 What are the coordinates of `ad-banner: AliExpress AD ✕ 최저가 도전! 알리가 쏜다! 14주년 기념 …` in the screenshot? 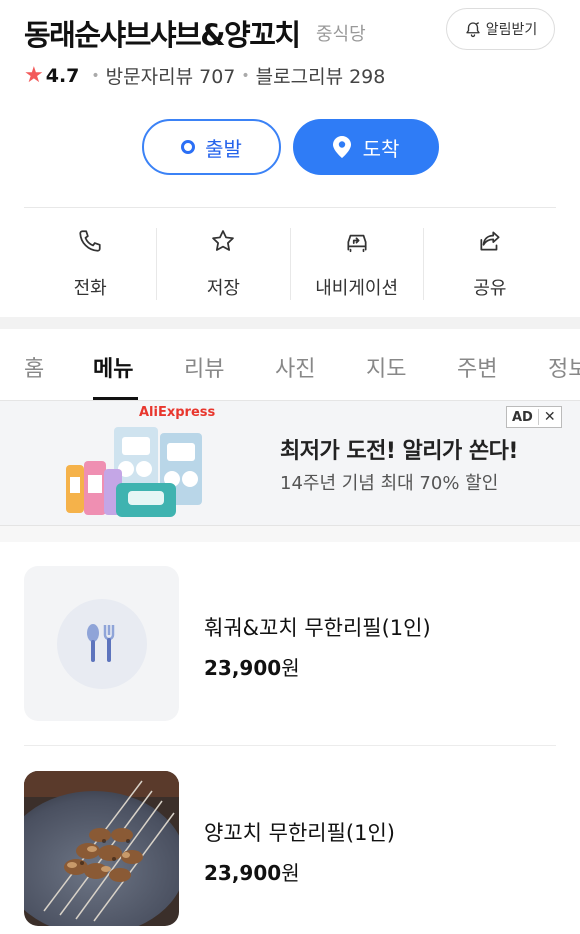 It's located at (290, 463).